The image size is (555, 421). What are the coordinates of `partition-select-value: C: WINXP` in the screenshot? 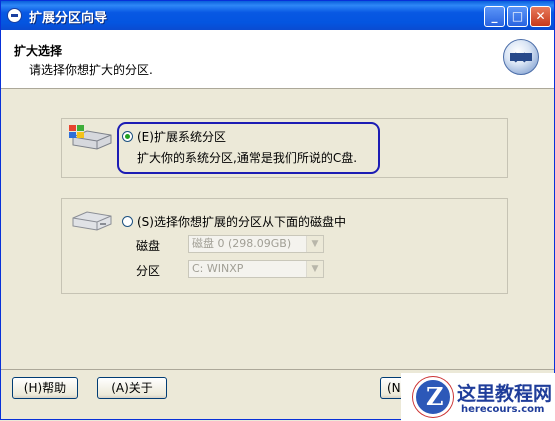 It's located at (218, 268).